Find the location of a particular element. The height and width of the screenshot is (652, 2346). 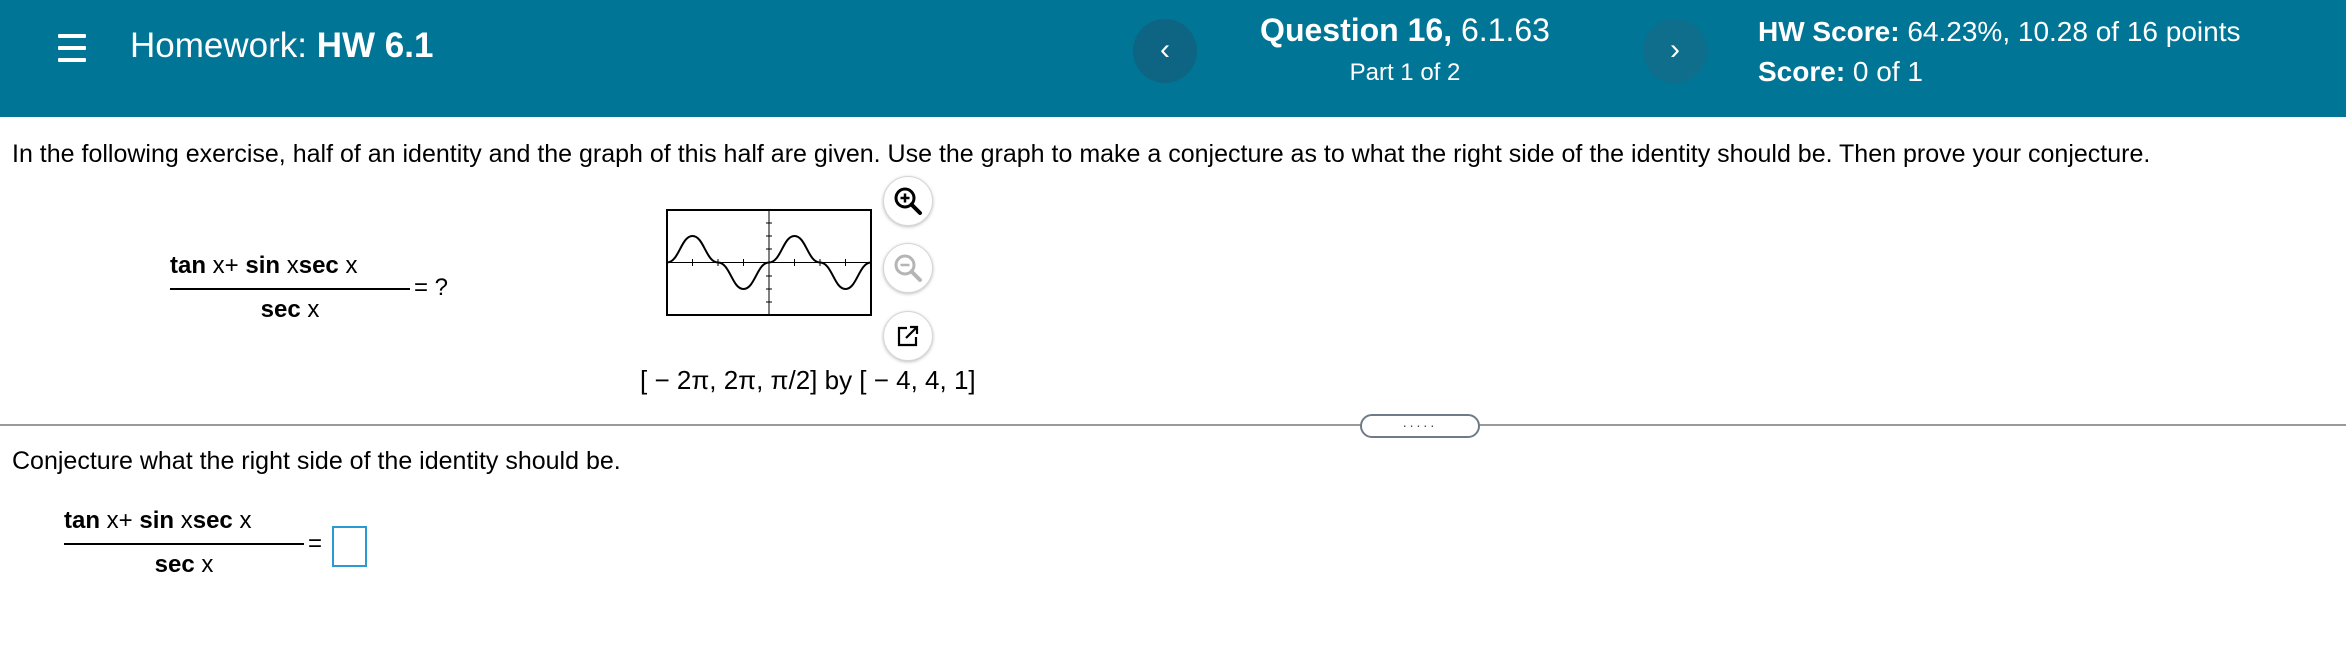

question-reference: 6.1.63 is located at coordinates (1501, 30).